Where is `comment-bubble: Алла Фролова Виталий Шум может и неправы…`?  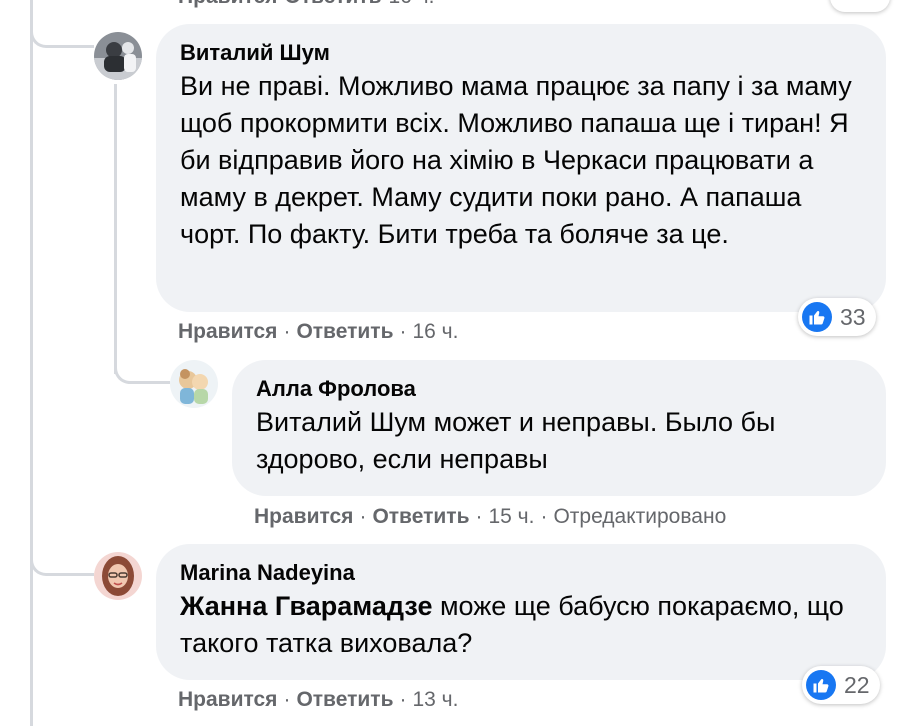
comment-bubble: Алла Фролова Виталий Шум может и неправы… is located at coordinates (559, 428).